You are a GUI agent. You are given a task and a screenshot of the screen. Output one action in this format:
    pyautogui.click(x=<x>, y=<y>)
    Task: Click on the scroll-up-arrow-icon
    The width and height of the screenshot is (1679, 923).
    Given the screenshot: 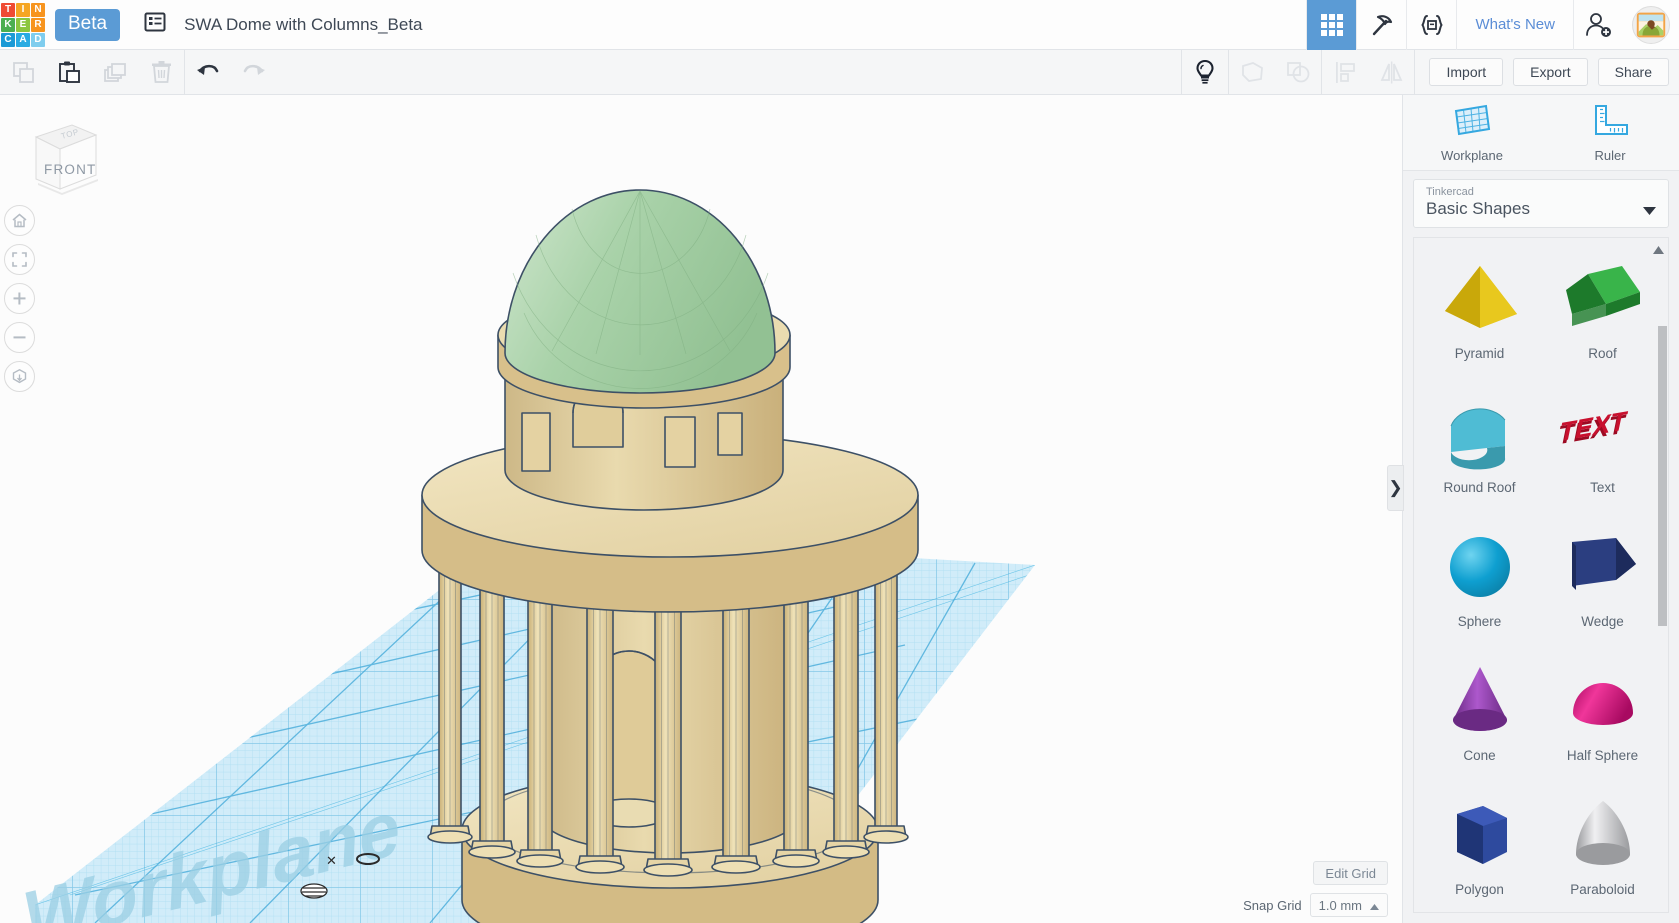 What is the action you would take?
    pyautogui.click(x=1658, y=250)
    